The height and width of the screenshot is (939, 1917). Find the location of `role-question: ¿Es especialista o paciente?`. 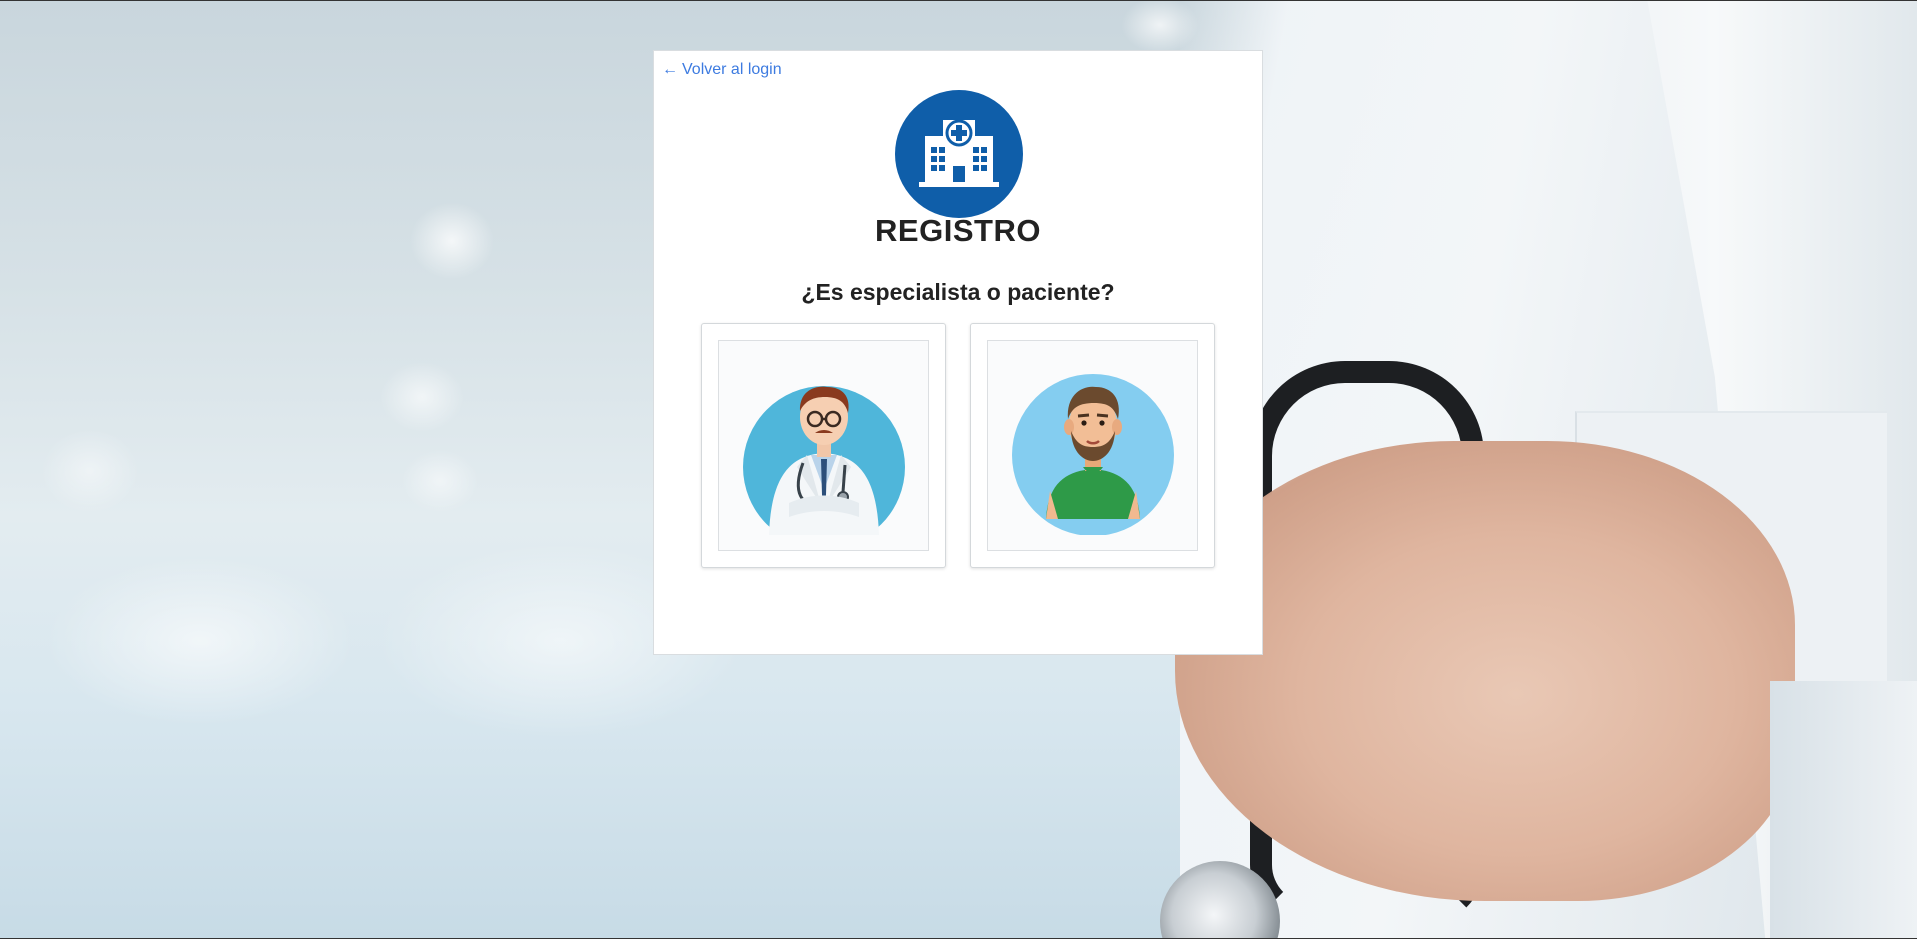

role-question: ¿Es especialista o paciente? is located at coordinates (958, 292).